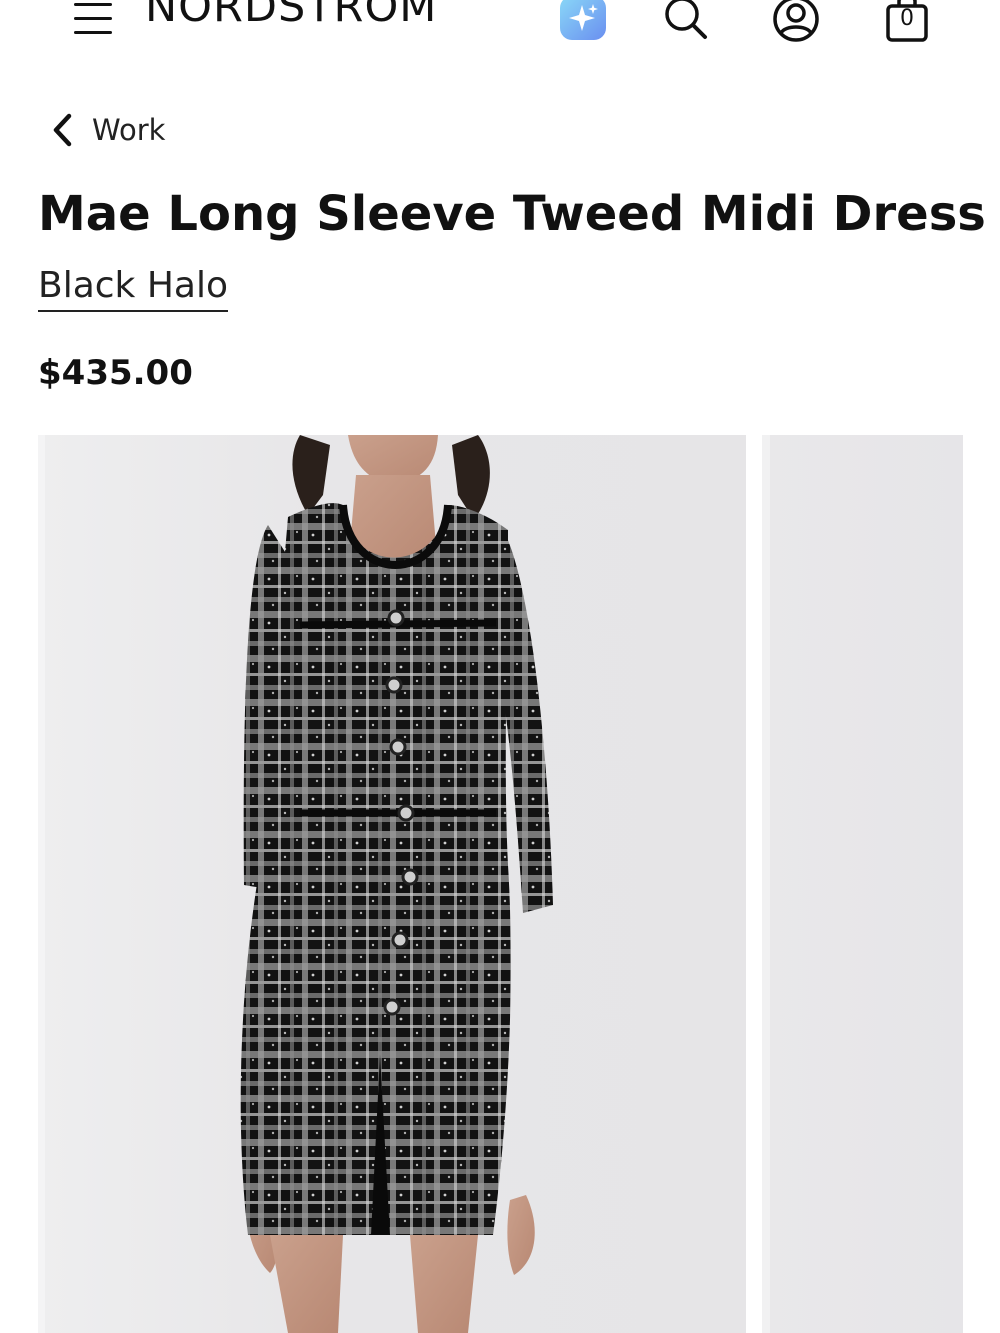 The image size is (1000, 1333). Describe the element at coordinates (685, 21) in the screenshot. I see `search-icon` at that location.